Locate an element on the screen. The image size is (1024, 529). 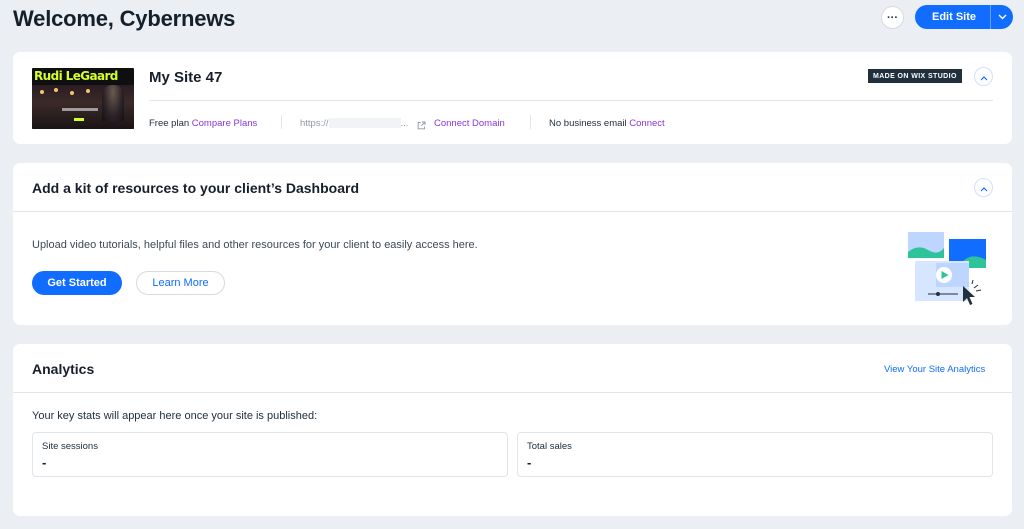
thumbnail-figure is located at coordinates (113, 103).